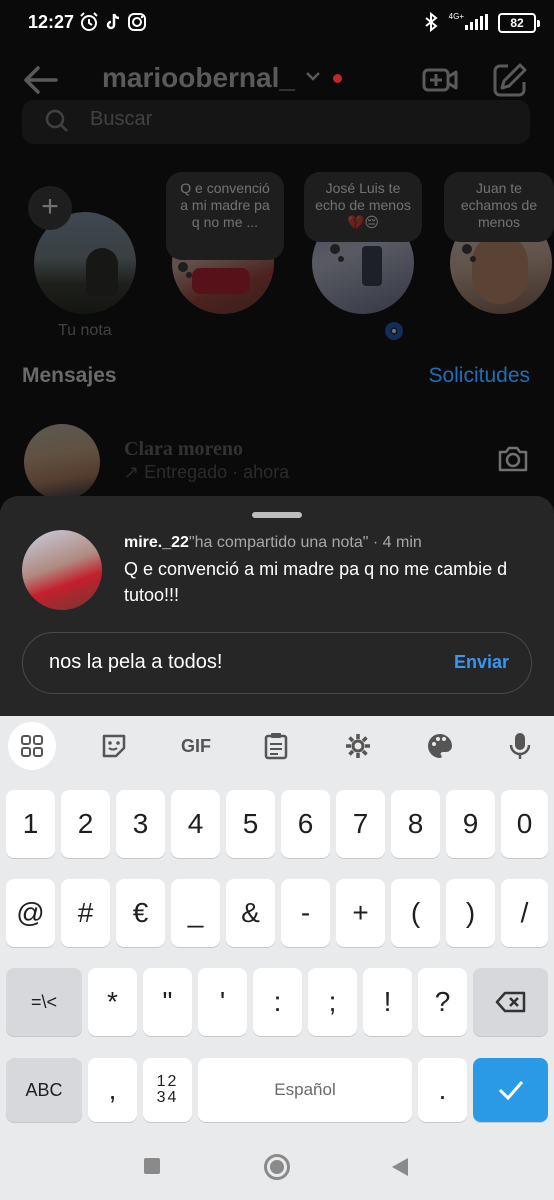 This screenshot has width=554, height=1200. Describe the element at coordinates (519, 23) in the screenshot. I see `battery-indicator: 82` at that location.